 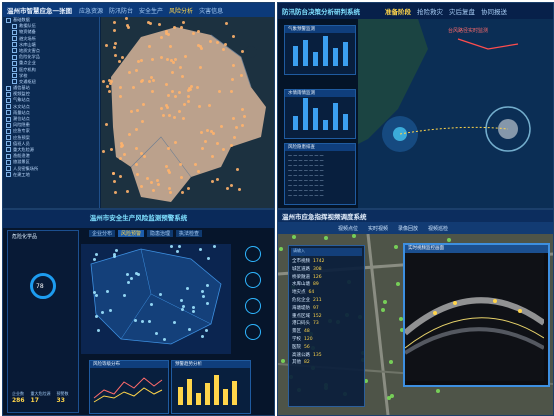 I want to click on panel1-tab-1: 应急资源, so click(x=91, y=10).